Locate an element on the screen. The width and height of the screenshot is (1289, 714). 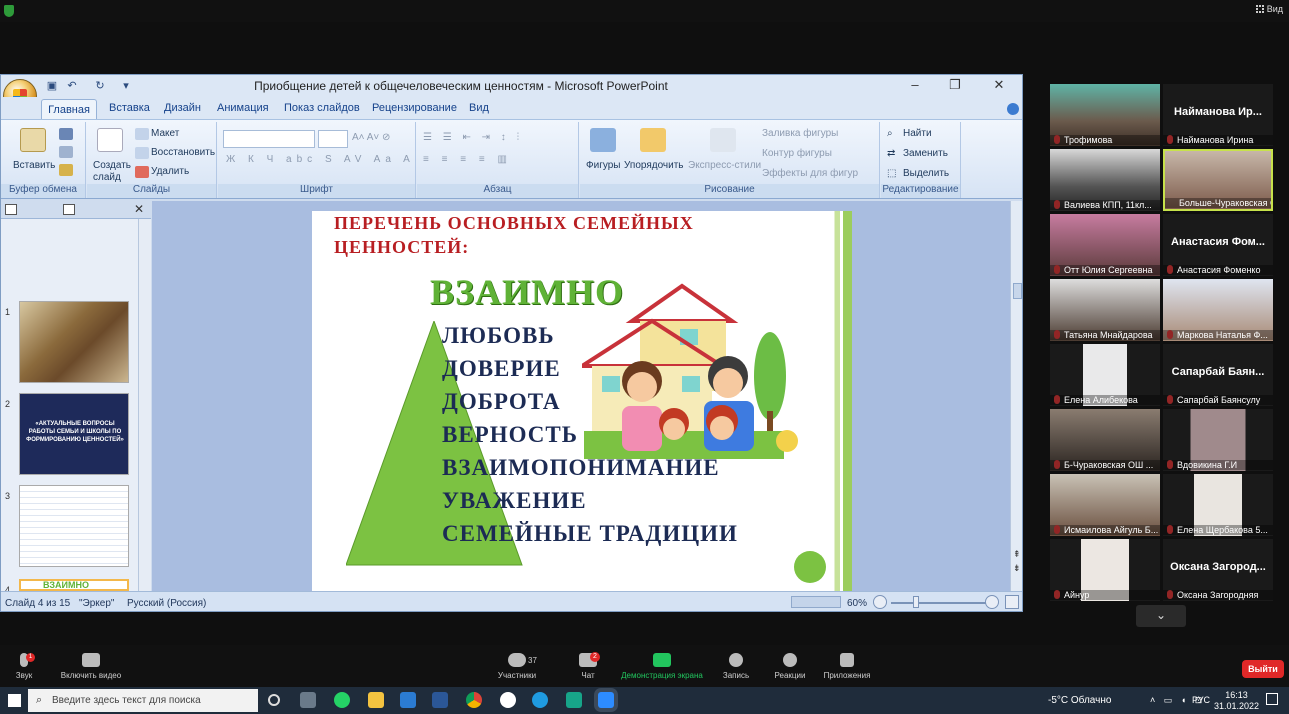
video-button: Включить видео is located at coordinates (91, 662).